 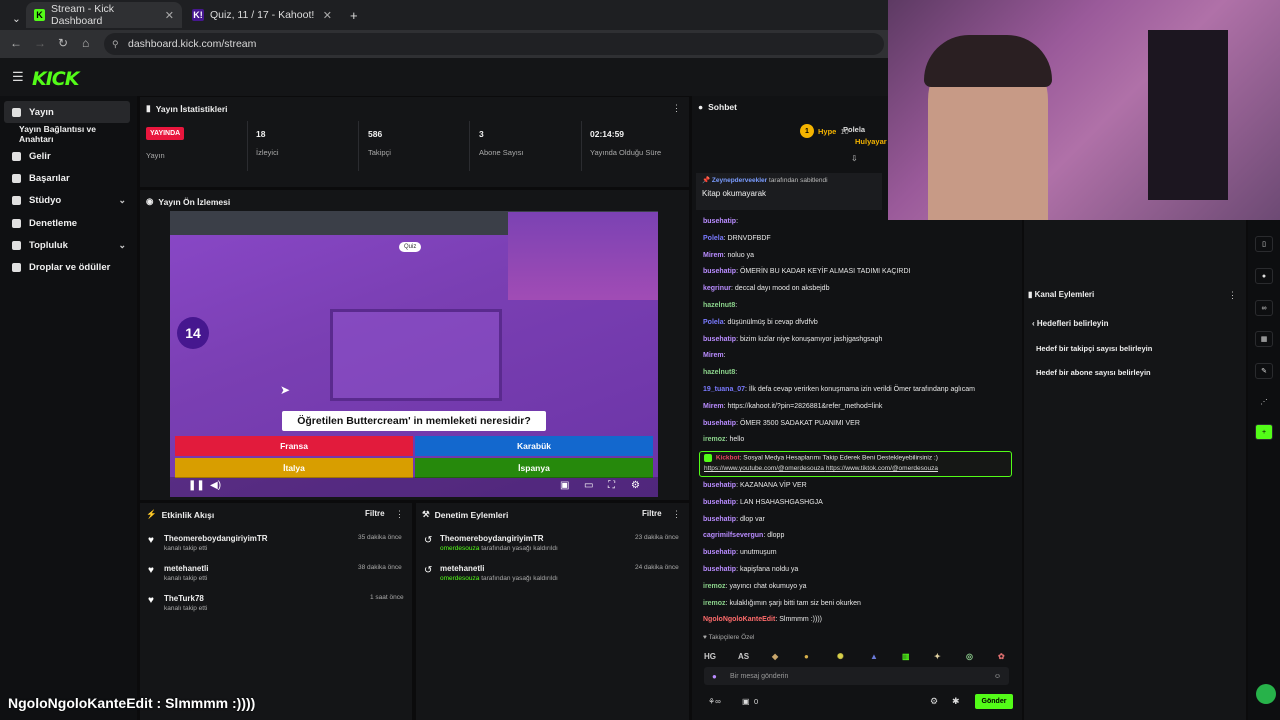 What do you see at coordinates (937, 656) in the screenshot?
I see `emote-icon: ✦` at bounding box center [937, 656].